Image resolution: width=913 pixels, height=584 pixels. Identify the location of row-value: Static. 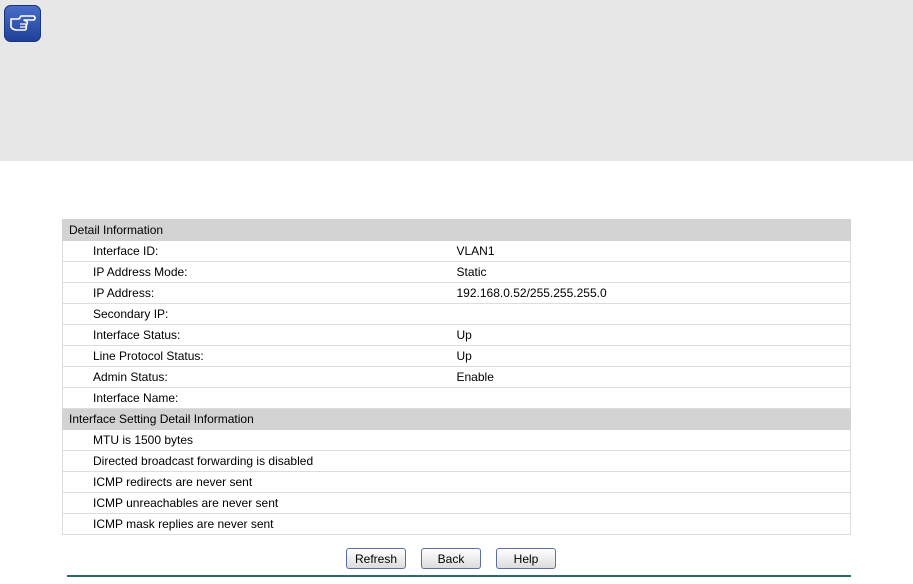
(653, 272).